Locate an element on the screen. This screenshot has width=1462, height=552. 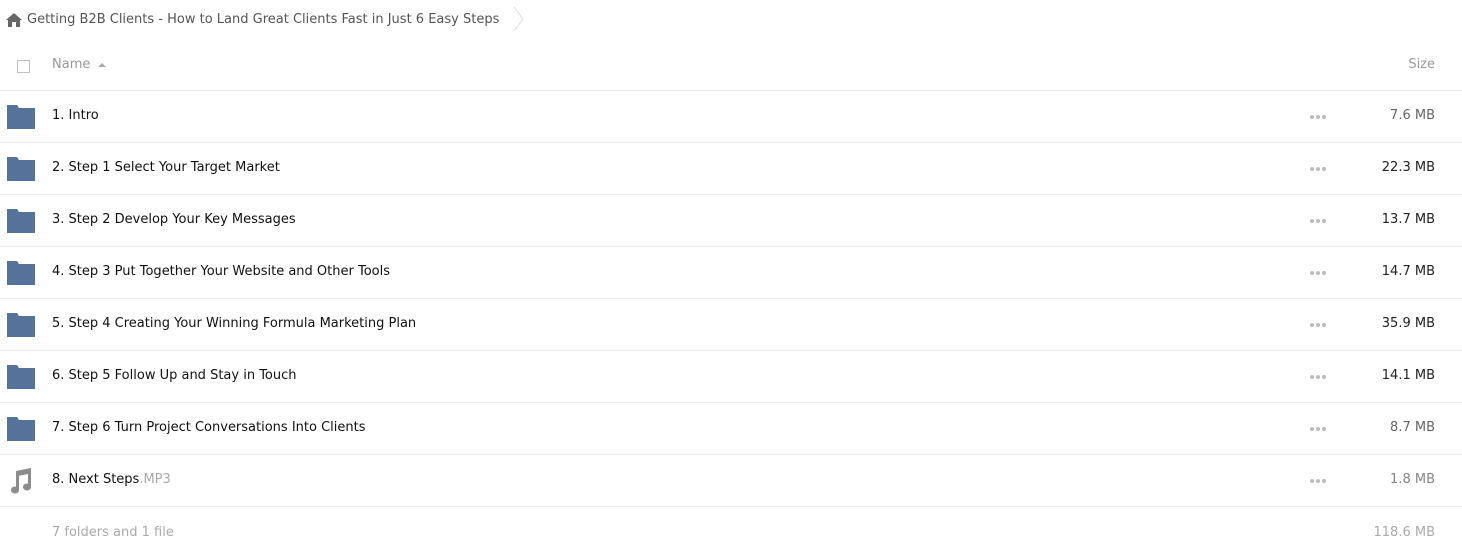
item-name-base: 8. Next Steps is located at coordinates (96, 479).